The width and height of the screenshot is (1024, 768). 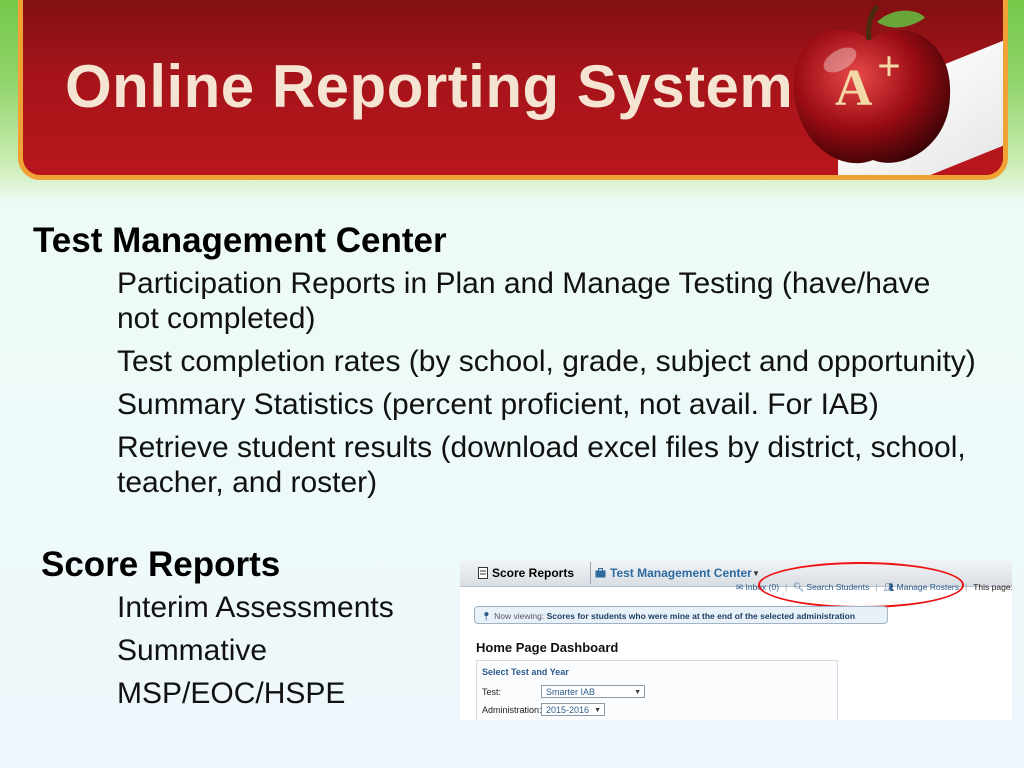 I want to click on form-heading: Select Test and Year, so click(x=525, y=672).